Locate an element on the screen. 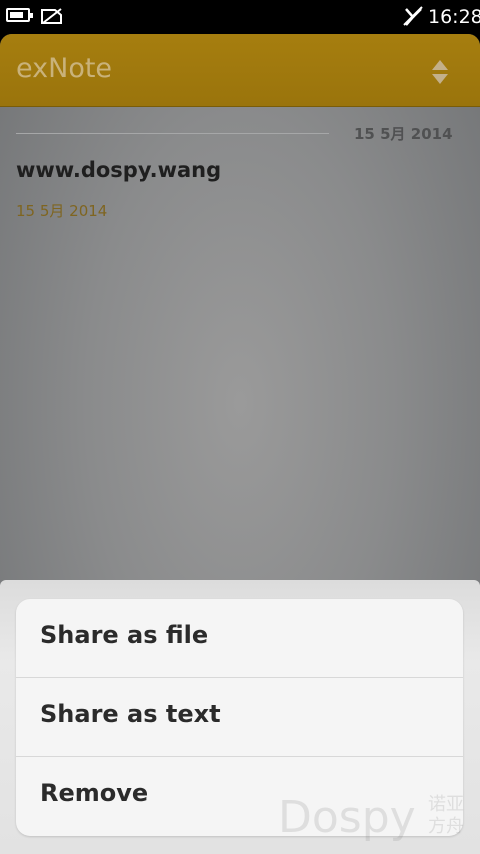 The width and height of the screenshot is (480, 854). section-date: 15 5月 2014 is located at coordinates (403, 134).